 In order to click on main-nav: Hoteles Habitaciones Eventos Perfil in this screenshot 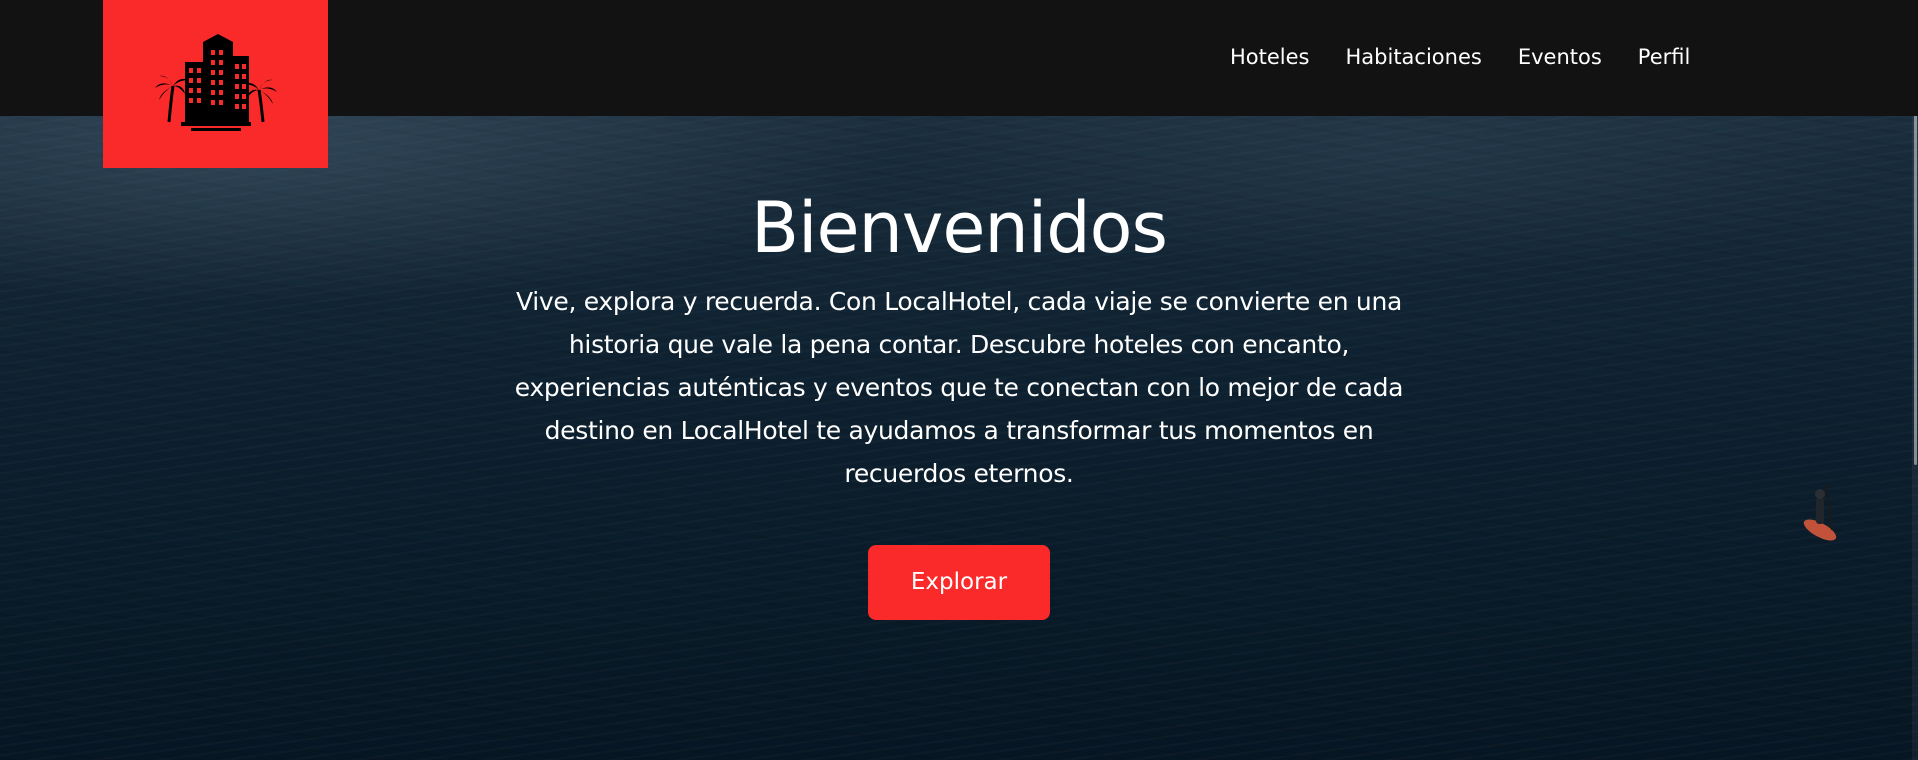, I will do `click(1460, 57)`.